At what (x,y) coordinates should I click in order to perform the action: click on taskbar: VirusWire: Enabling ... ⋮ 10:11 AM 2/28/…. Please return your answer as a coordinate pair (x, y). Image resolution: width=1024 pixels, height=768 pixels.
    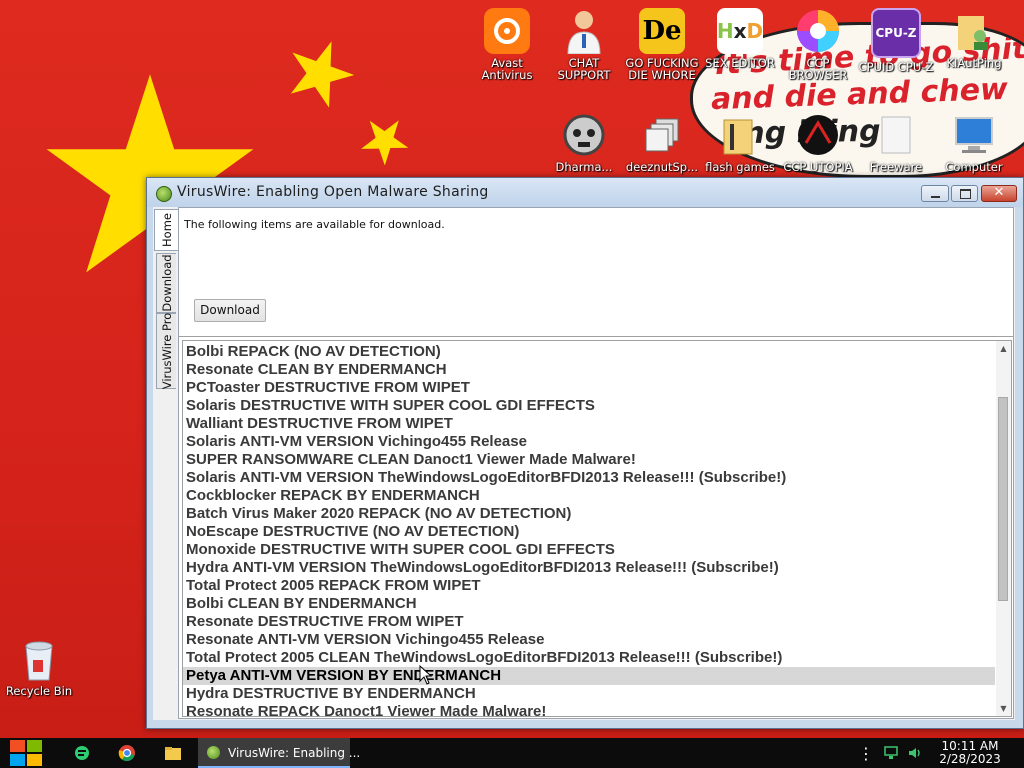
    Looking at the image, I should click on (512, 753).